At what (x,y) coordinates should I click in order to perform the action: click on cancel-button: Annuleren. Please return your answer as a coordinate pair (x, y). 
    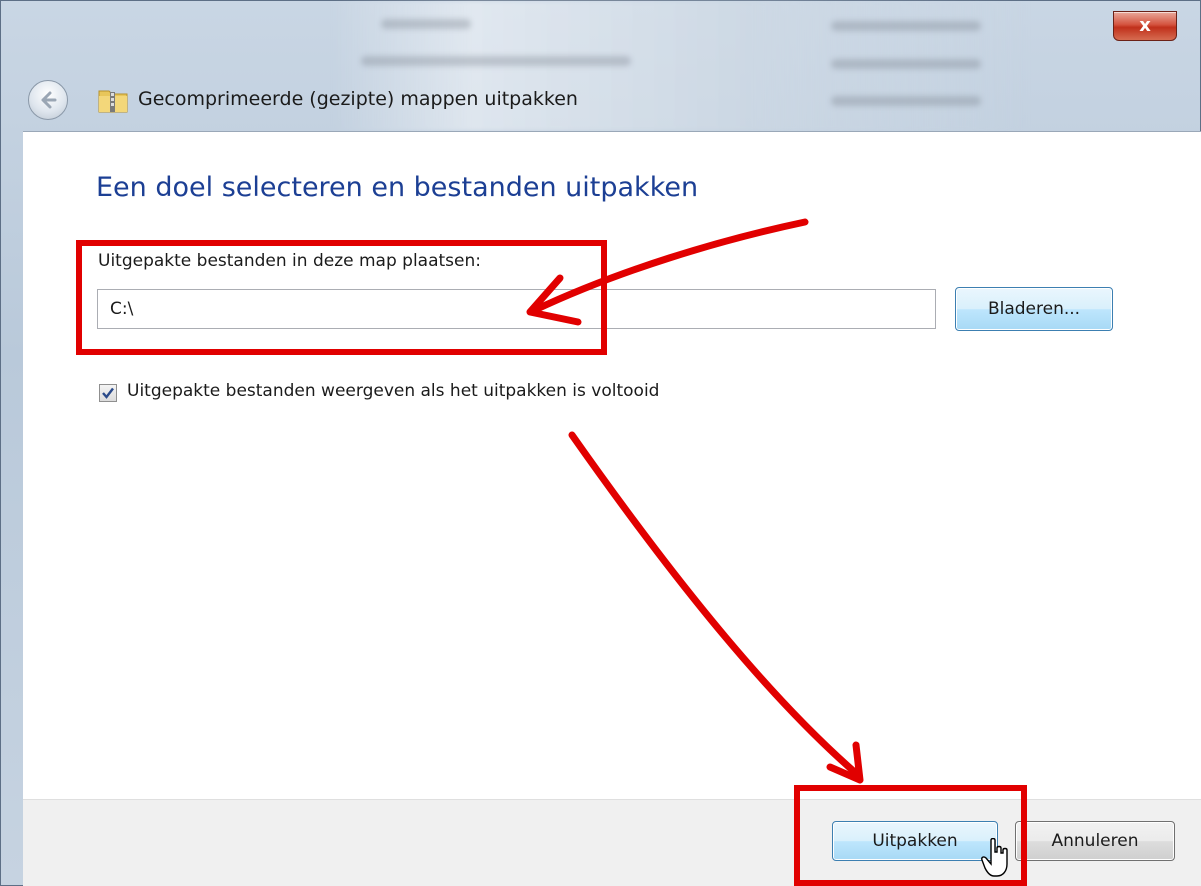
    Looking at the image, I should click on (1095, 841).